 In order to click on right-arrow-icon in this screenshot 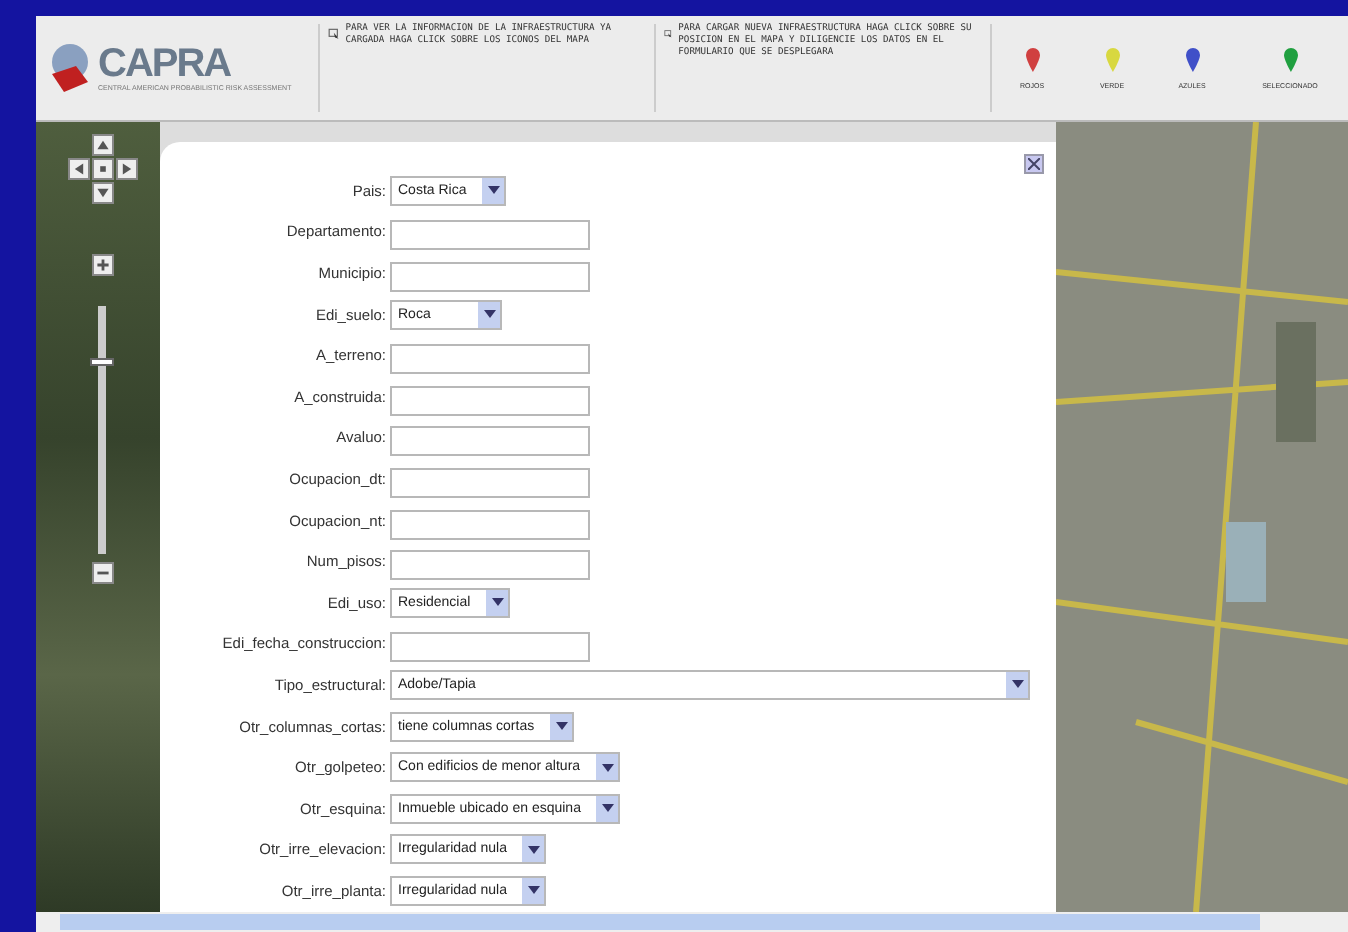, I will do `click(127, 169)`.